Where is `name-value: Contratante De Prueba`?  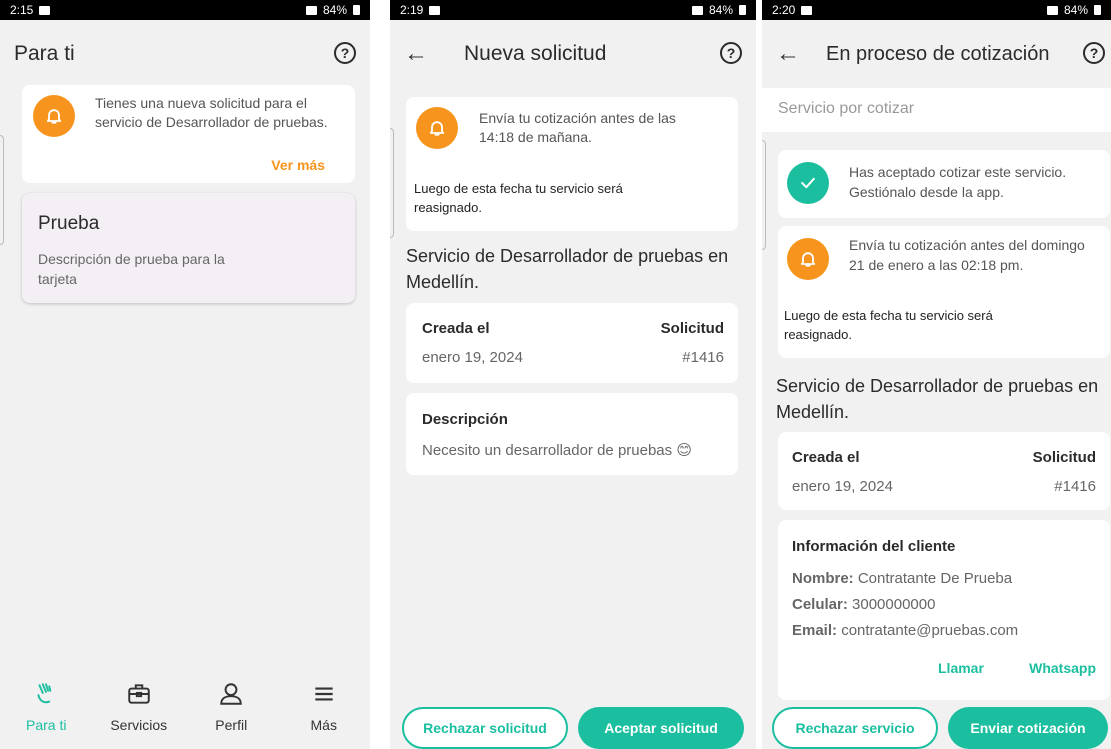
name-value: Contratante De Prueba is located at coordinates (935, 578).